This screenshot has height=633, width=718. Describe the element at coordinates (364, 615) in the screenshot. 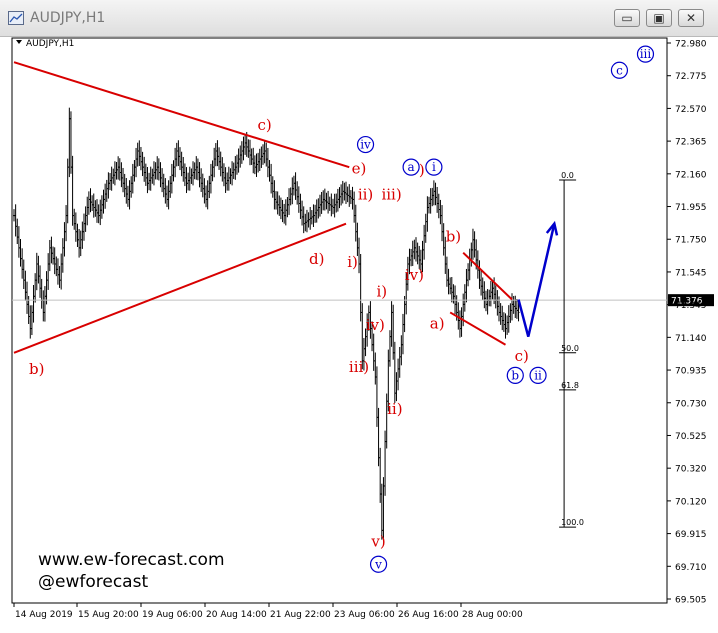

I see `x-tick-label: 23 Aug 06:00` at that location.